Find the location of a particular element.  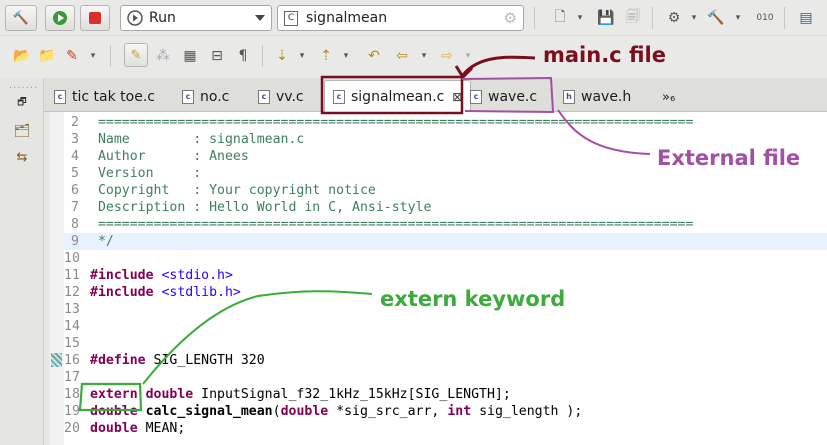

annotation-ruler is located at coordinates (57, 278).